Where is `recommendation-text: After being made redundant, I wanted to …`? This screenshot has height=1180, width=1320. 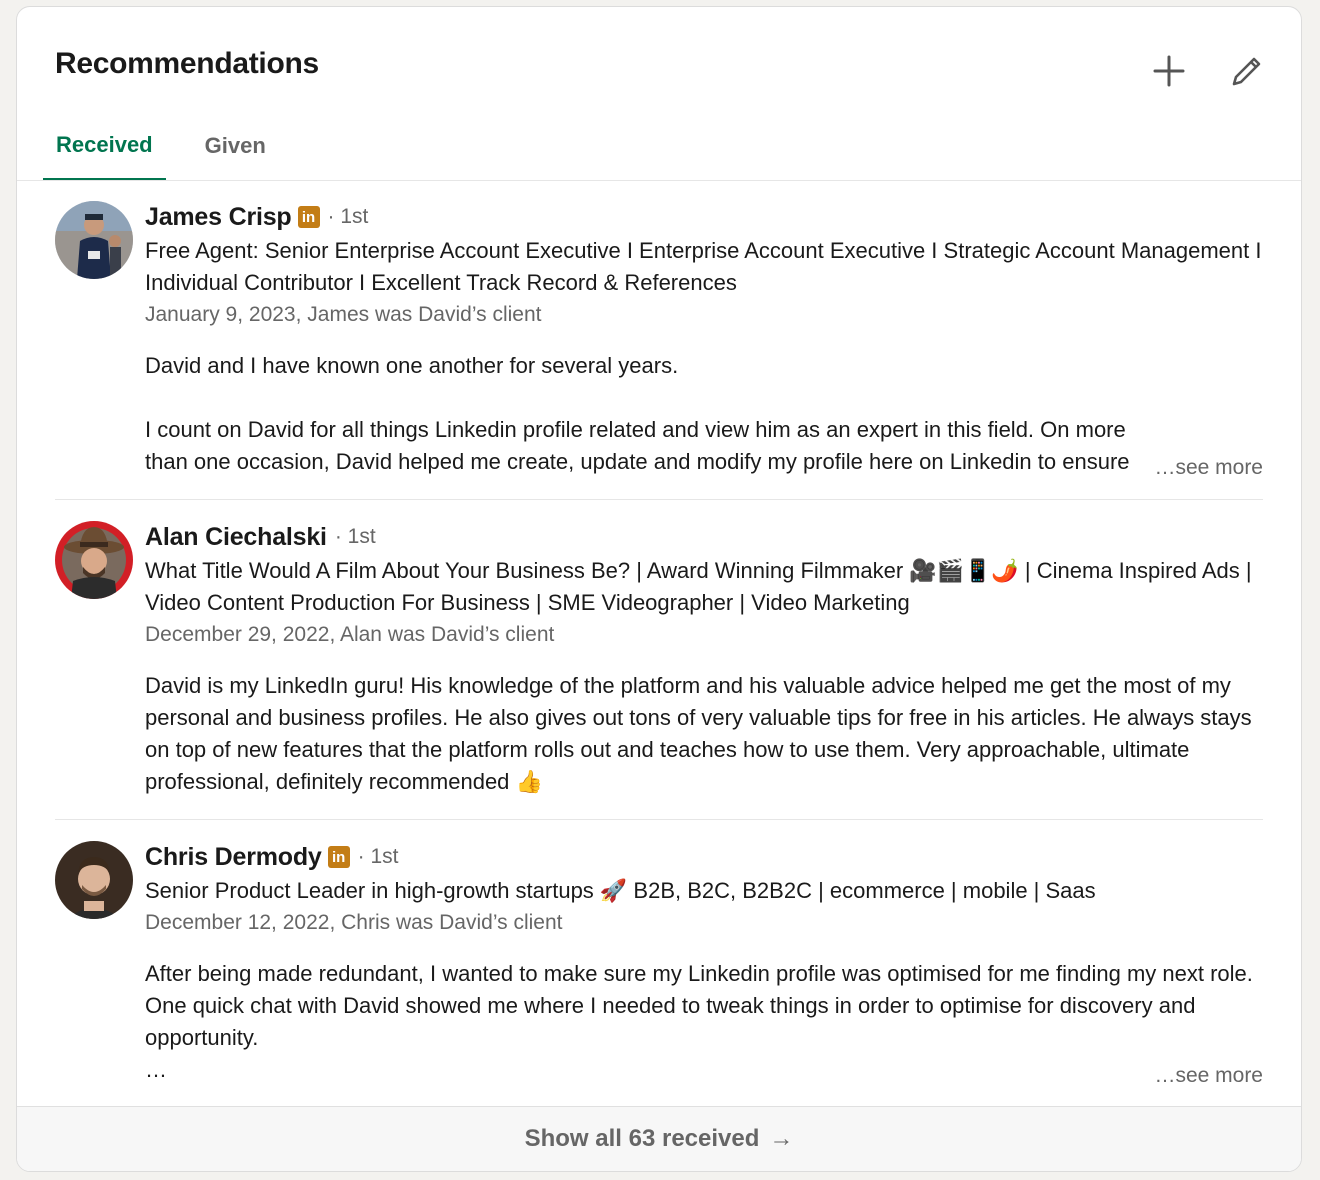
recommendation-text: After being made redundant, I wanted to … is located at coordinates (704, 1022).